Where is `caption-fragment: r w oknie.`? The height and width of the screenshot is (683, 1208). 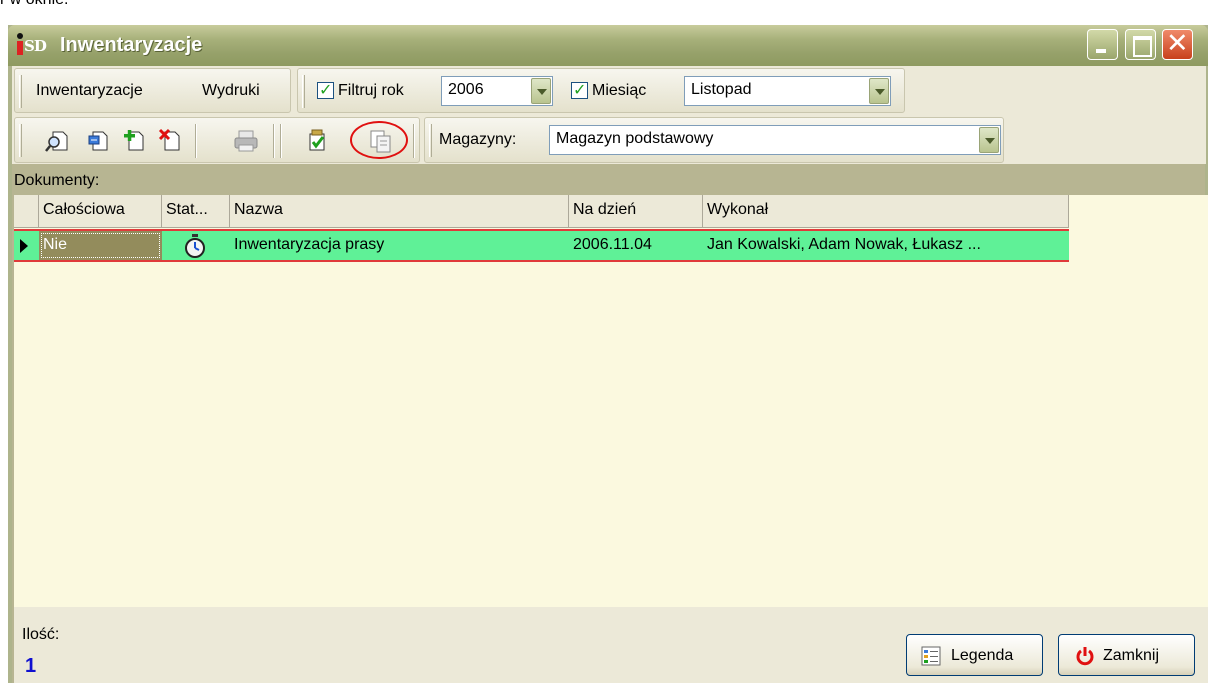
caption-fragment: r w oknie. is located at coordinates (34, 4).